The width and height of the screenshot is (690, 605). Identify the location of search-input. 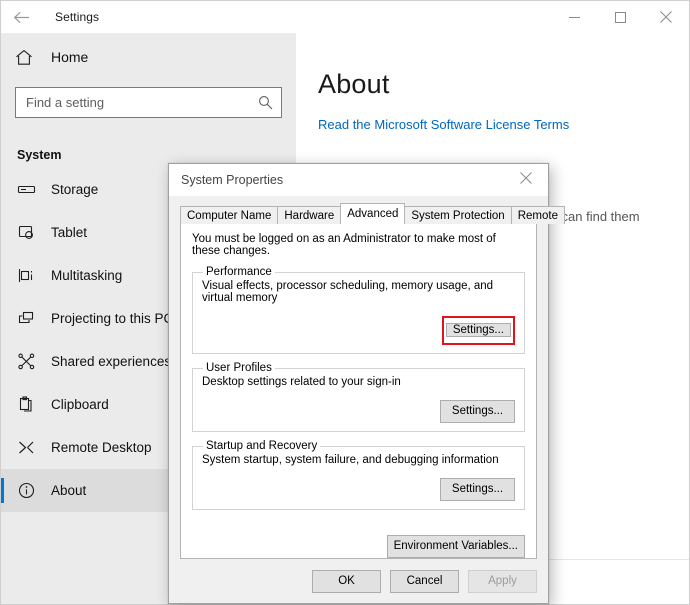
(139, 102).